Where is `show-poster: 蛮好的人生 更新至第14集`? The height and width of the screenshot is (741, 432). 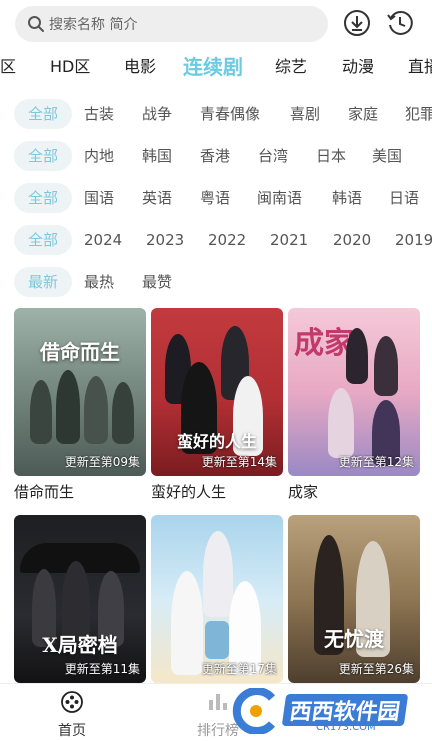 show-poster: 蛮好的人生 更新至第14集 is located at coordinates (217, 392).